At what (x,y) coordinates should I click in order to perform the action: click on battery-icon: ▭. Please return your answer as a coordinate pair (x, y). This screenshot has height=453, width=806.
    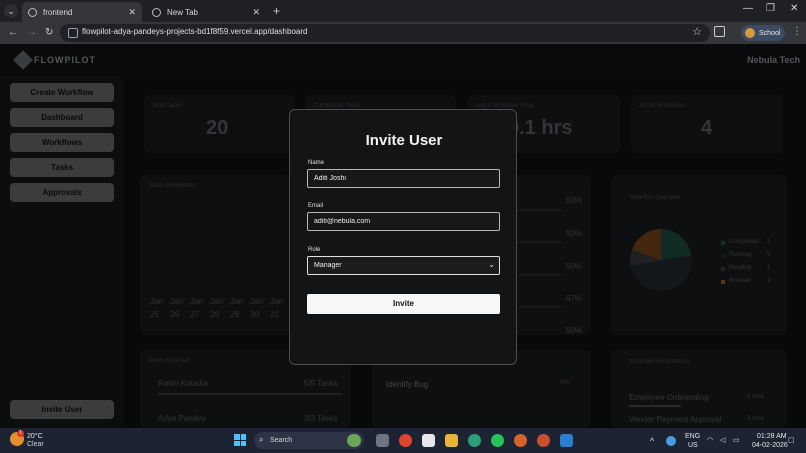
    Looking at the image, I should click on (736, 440).